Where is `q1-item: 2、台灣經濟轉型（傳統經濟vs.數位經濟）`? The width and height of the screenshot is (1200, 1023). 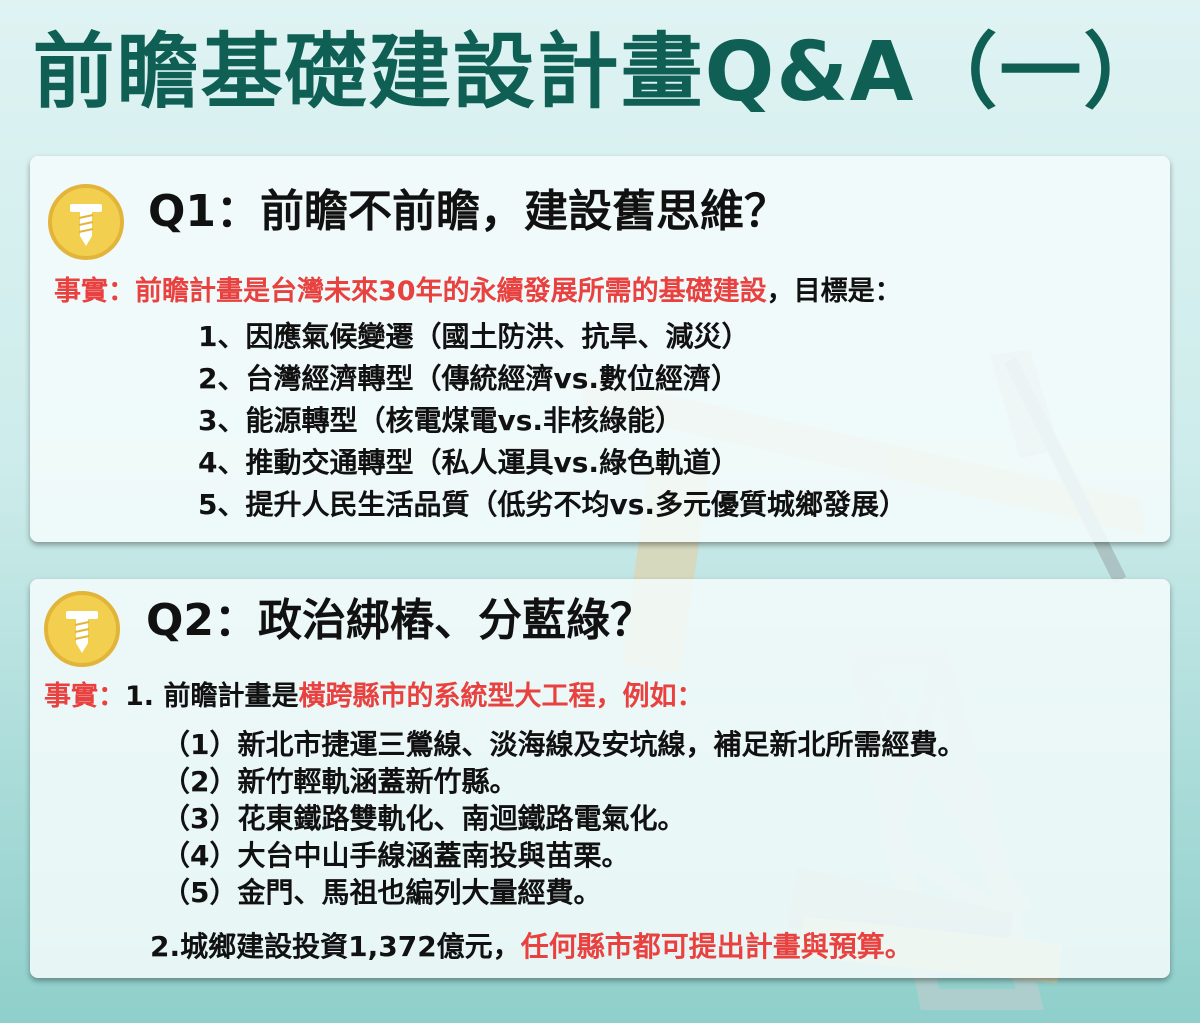 q1-item: 2、台灣經濟轉型（傳統經濟vs.數位經濟） is located at coordinates (469, 378).